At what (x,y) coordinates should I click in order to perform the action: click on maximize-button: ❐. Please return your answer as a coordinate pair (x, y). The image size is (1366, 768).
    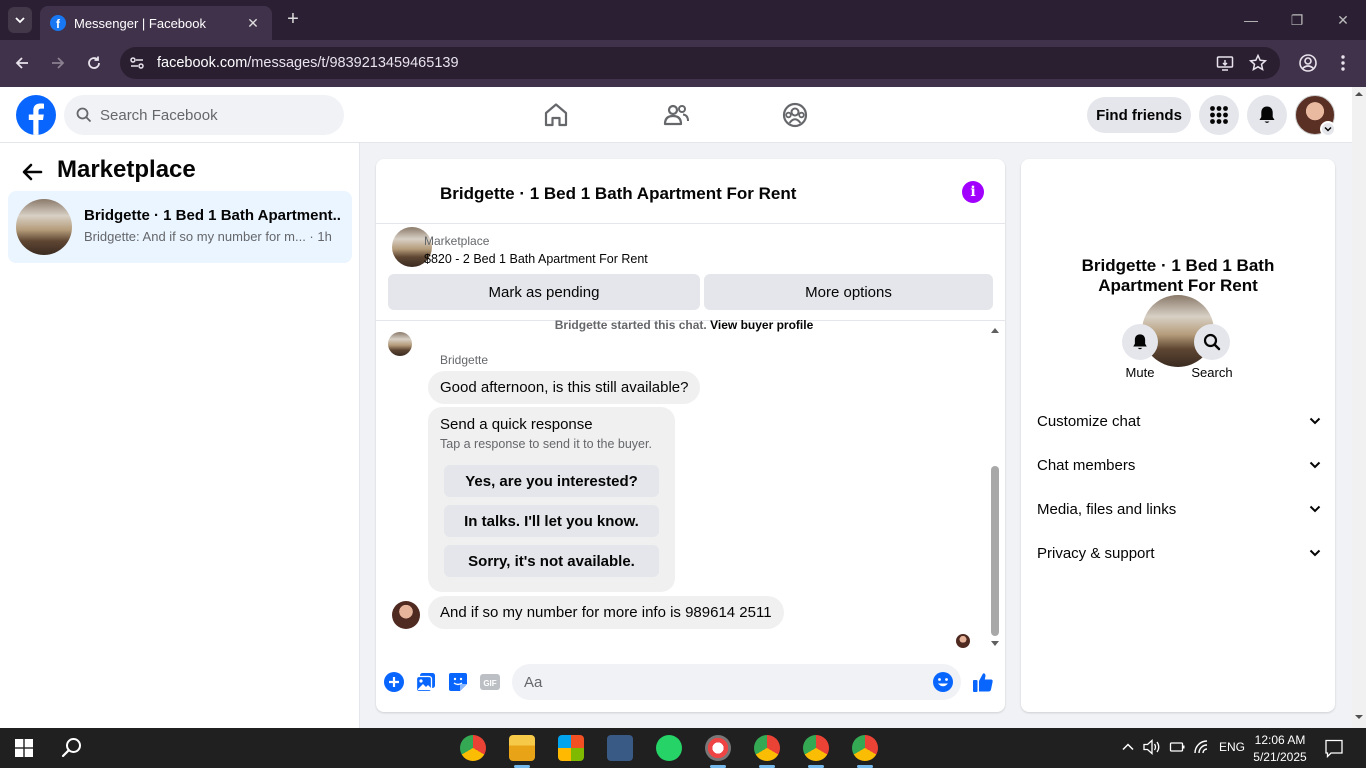
    Looking at the image, I should click on (1297, 20).